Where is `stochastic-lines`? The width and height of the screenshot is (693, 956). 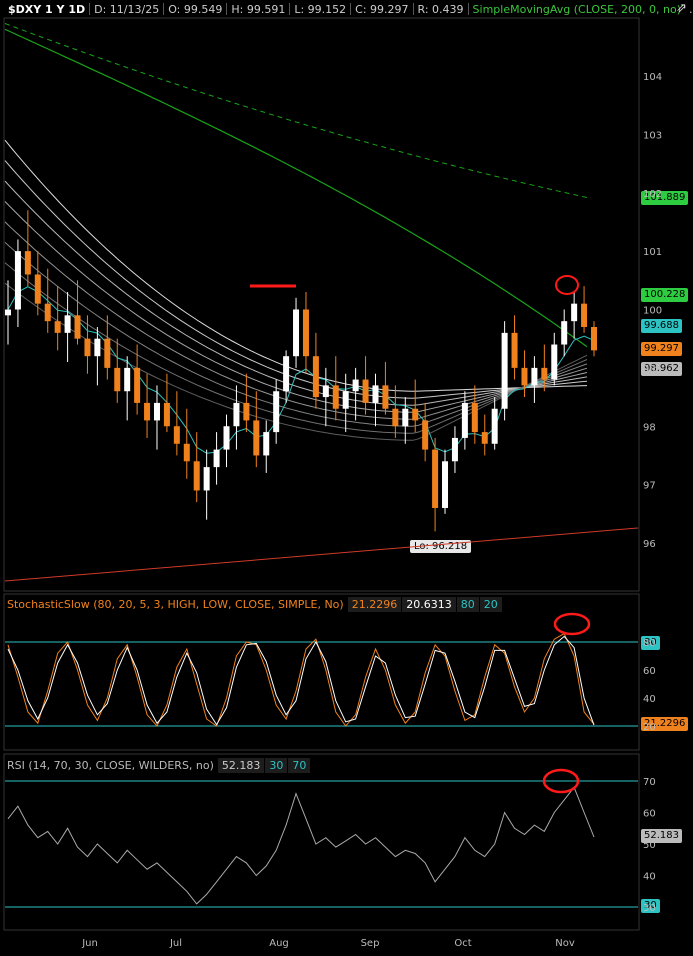 stochastic-lines is located at coordinates (321, 679).